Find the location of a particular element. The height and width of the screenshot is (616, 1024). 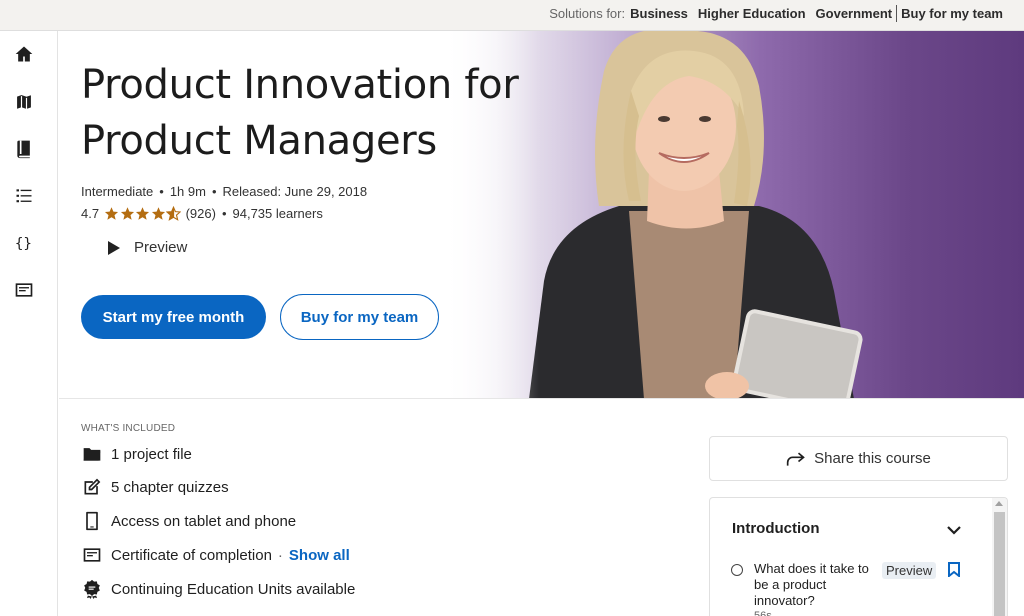

rating-value: 4.7 is located at coordinates (90, 213).